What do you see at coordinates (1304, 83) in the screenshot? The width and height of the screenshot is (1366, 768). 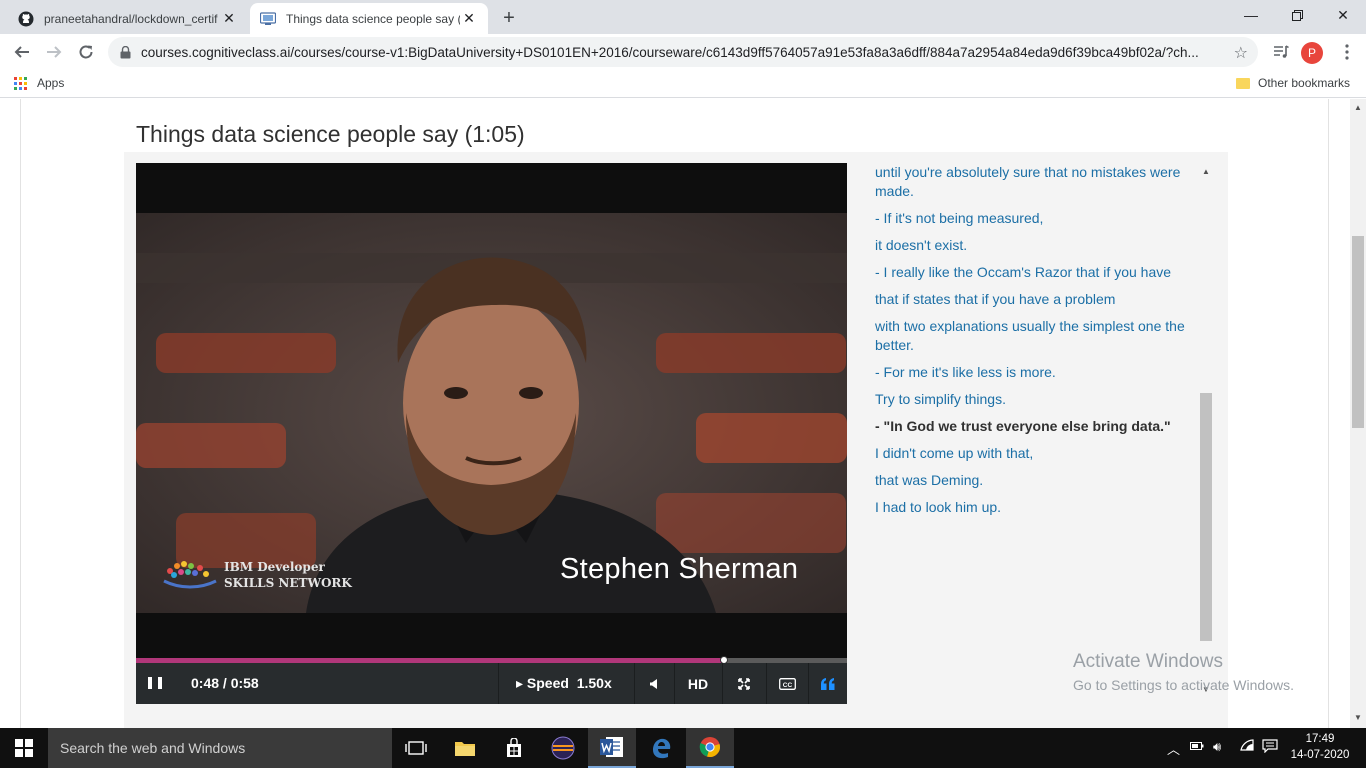 I see `other-bookmarks-label: Other bookmarks` at bounding box center [1304, 83].